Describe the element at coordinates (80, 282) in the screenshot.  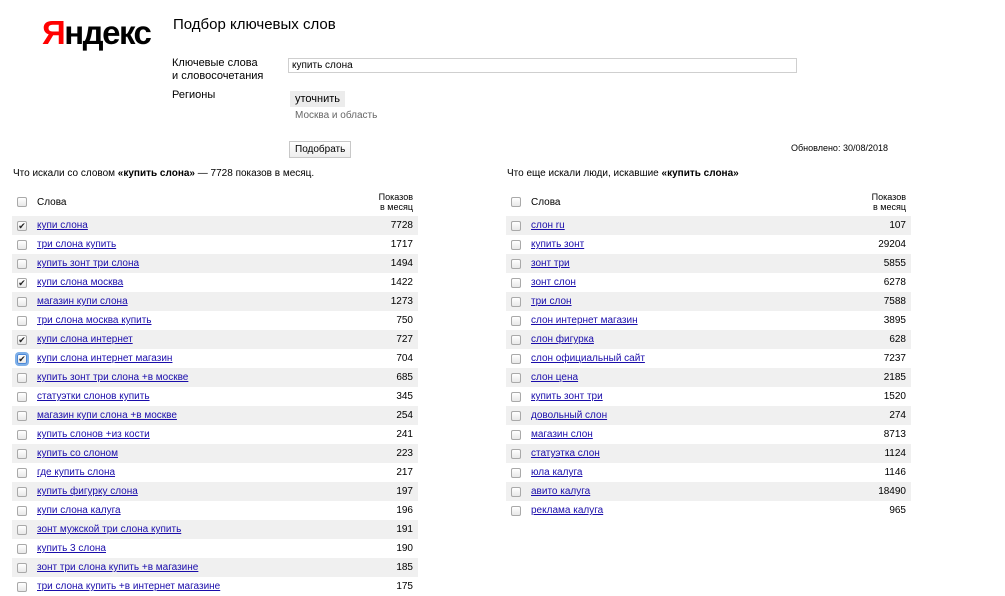
I see `keyword-link: купи слона москва` at that location.